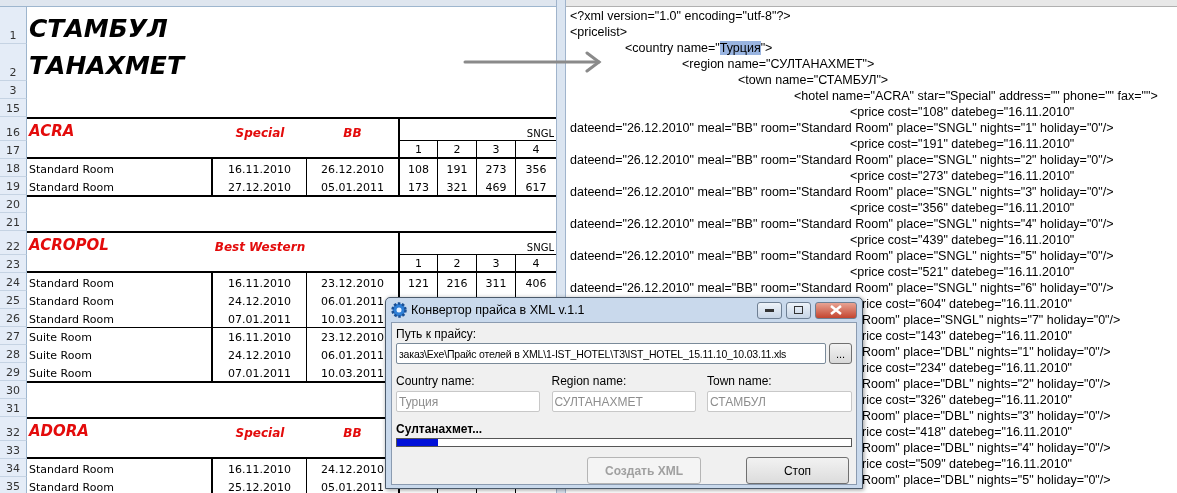 The width and height of the screenshot is (1177, 493). What do you see at coordinates (986, 416) in the screenshot?
I see `xml-line: Room" place="DBL" nights="3" holiday="0"/>` at bounding box center [986, 416].